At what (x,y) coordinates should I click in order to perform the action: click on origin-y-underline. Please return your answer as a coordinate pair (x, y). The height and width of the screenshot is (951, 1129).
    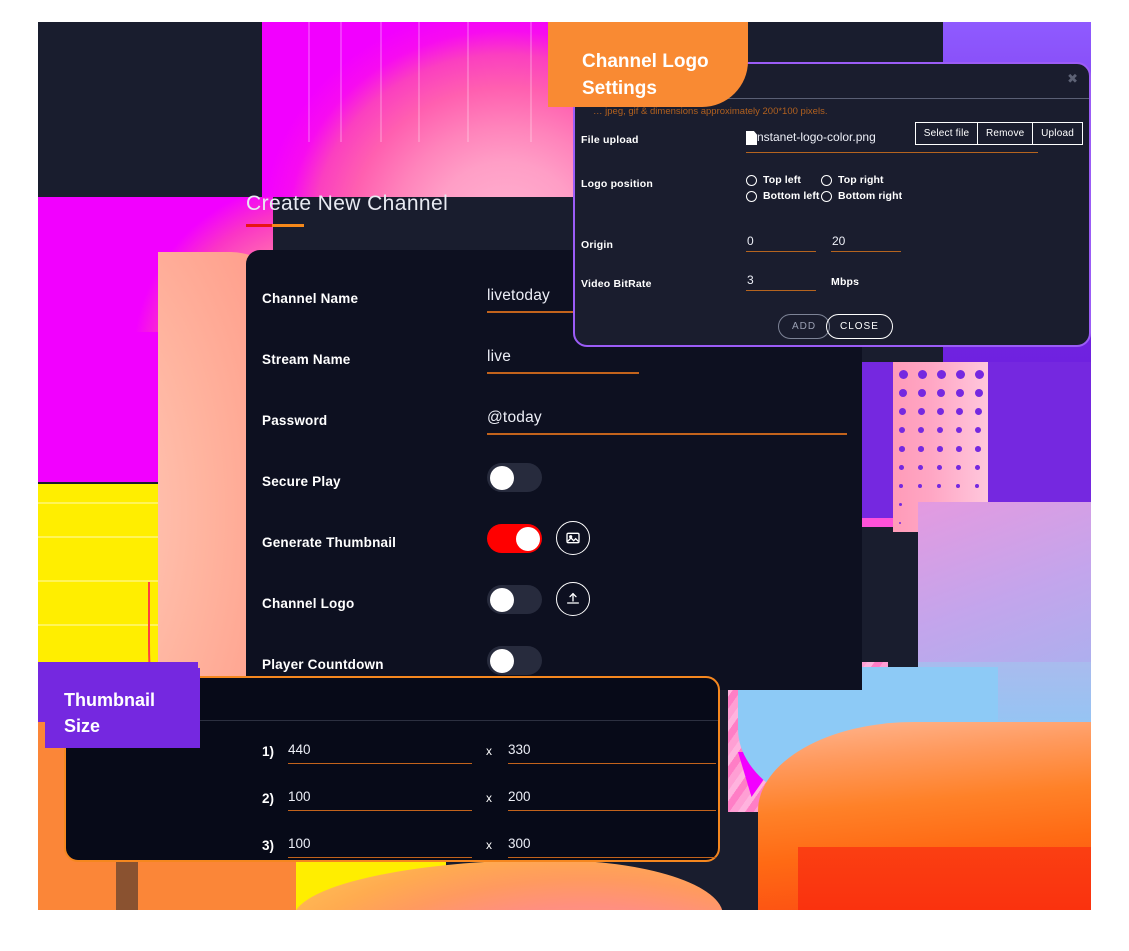
    Looking at the image, I should click on (866, 252).